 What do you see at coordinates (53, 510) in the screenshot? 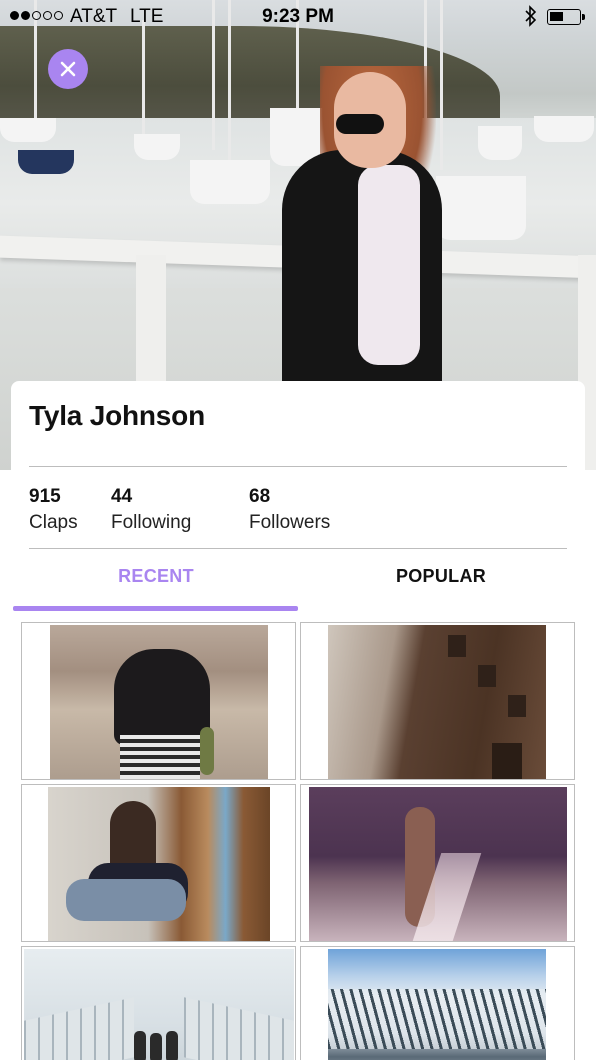
I see `stat-claps: 915 Claps` at bounding box center [53, 510].